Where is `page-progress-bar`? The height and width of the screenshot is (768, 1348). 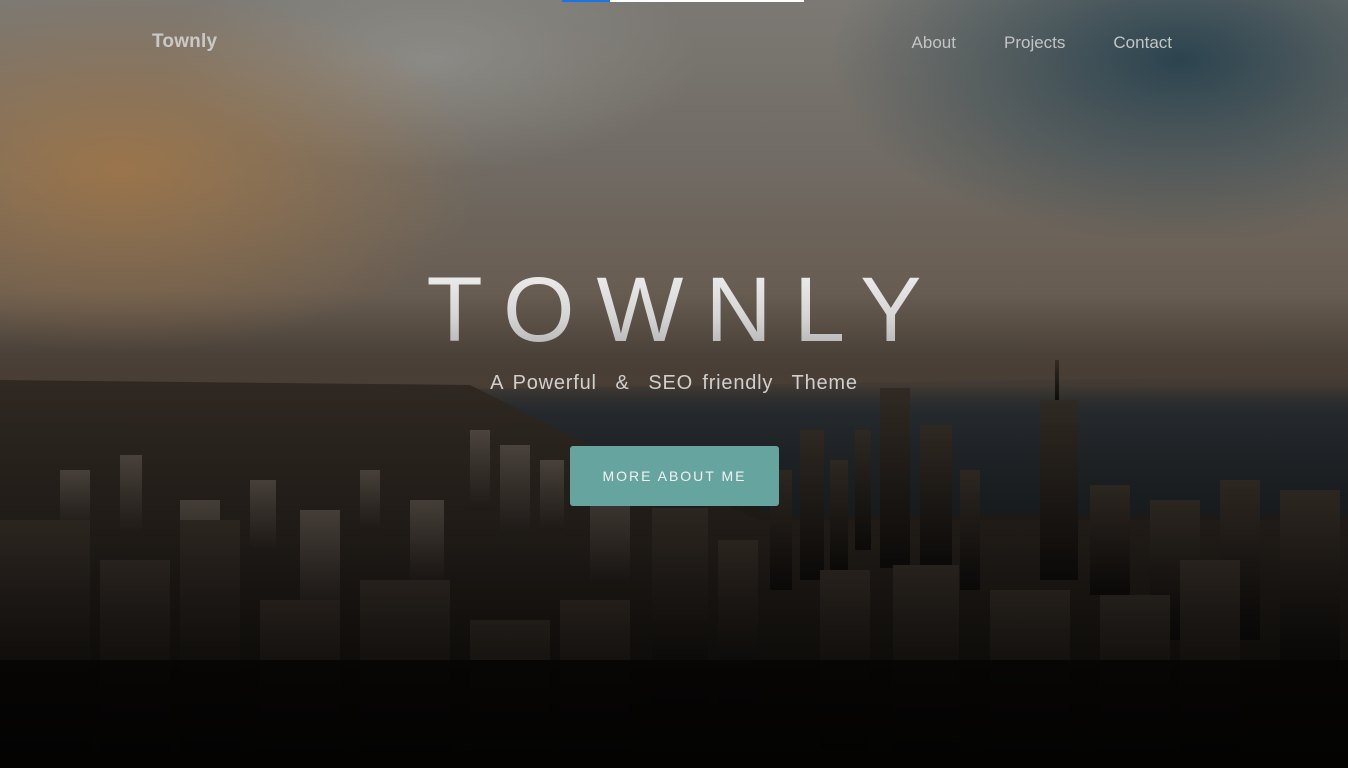 page-progress-bar is located at coordinates (683, 1).